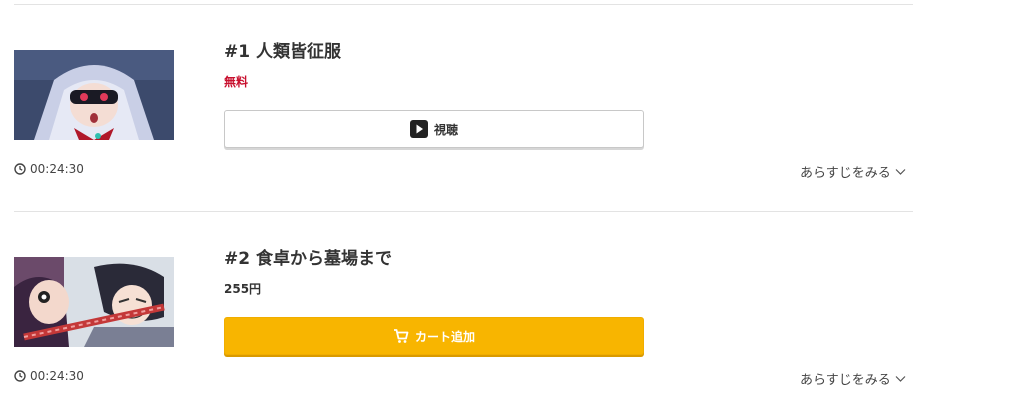 Image resolution: width=1011 pixels, height=413 pixels. I want to click on add-to-cart-button: カート追加, so click(434, 336).